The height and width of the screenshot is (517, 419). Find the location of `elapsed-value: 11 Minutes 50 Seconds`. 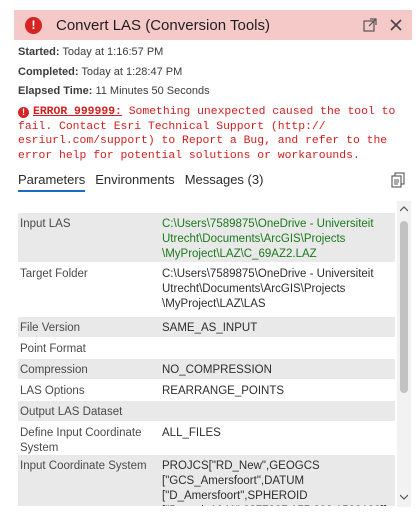

elapsed-value: 11 Minutes 50 Seconds is located at coordinates (152, 91).